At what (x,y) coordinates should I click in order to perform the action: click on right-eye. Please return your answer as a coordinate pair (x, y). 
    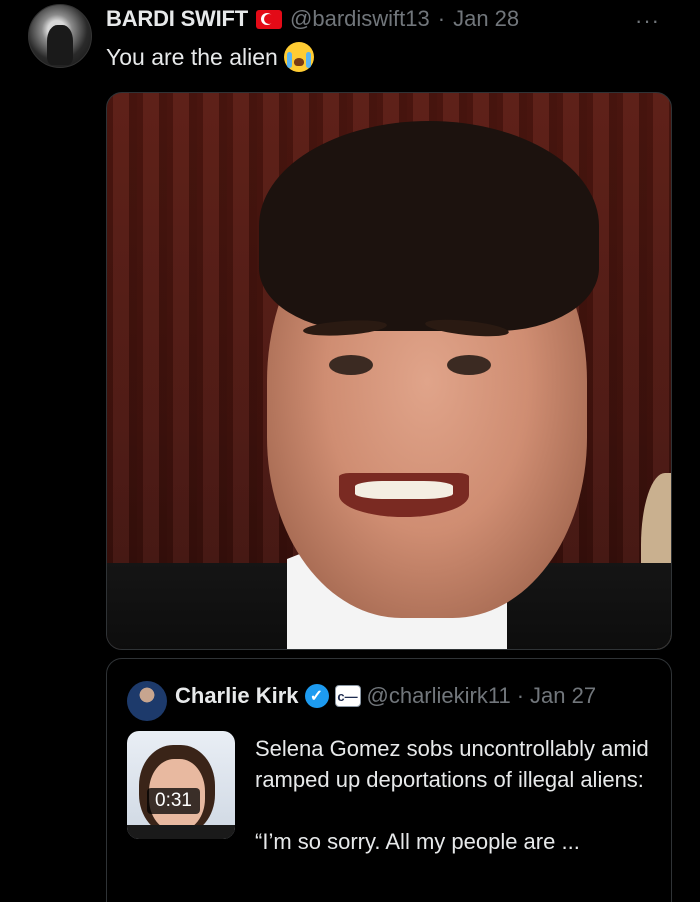
    Looking at the image, I should click on (469, 365).